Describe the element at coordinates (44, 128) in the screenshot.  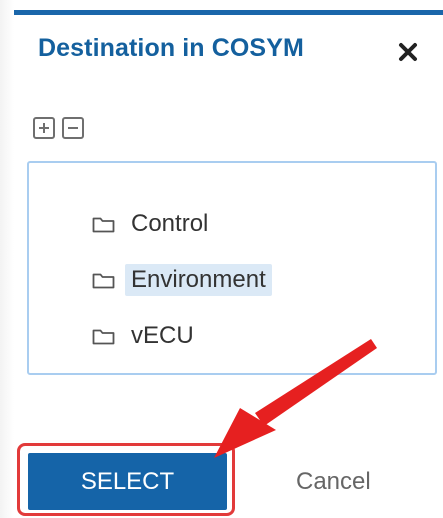
I see `expand-all-icon` at that location.